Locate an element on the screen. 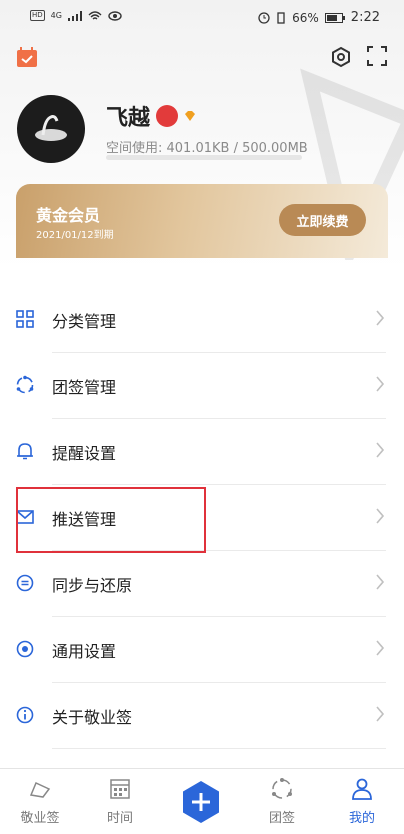  battery-icon is located at coordinates (334, 17).